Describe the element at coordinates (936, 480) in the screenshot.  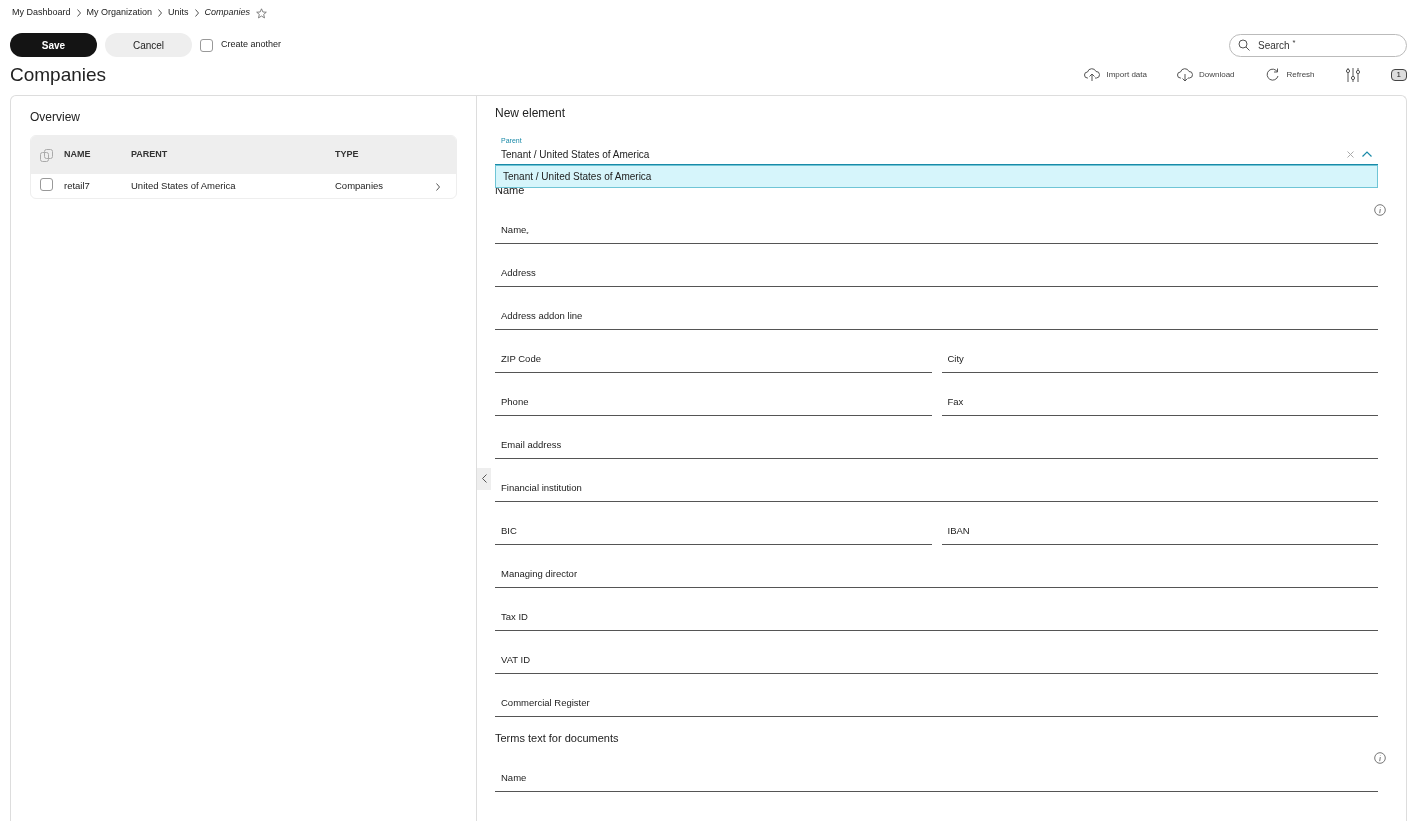
I see `text-field: Financial institution` at that location.